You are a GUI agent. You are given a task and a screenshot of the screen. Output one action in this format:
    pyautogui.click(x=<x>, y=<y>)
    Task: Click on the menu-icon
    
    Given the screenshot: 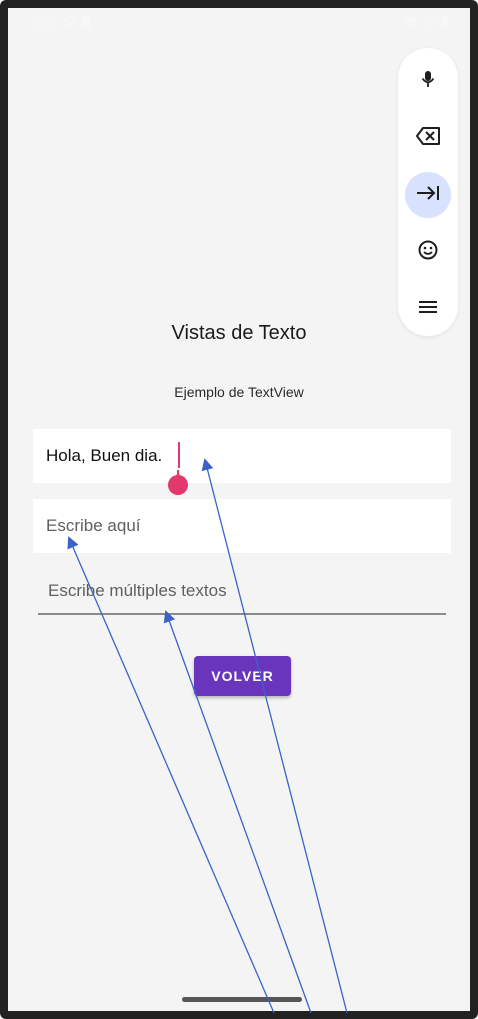 What is the action you would take?
    pyautogui.click(x=428, y=309)
    